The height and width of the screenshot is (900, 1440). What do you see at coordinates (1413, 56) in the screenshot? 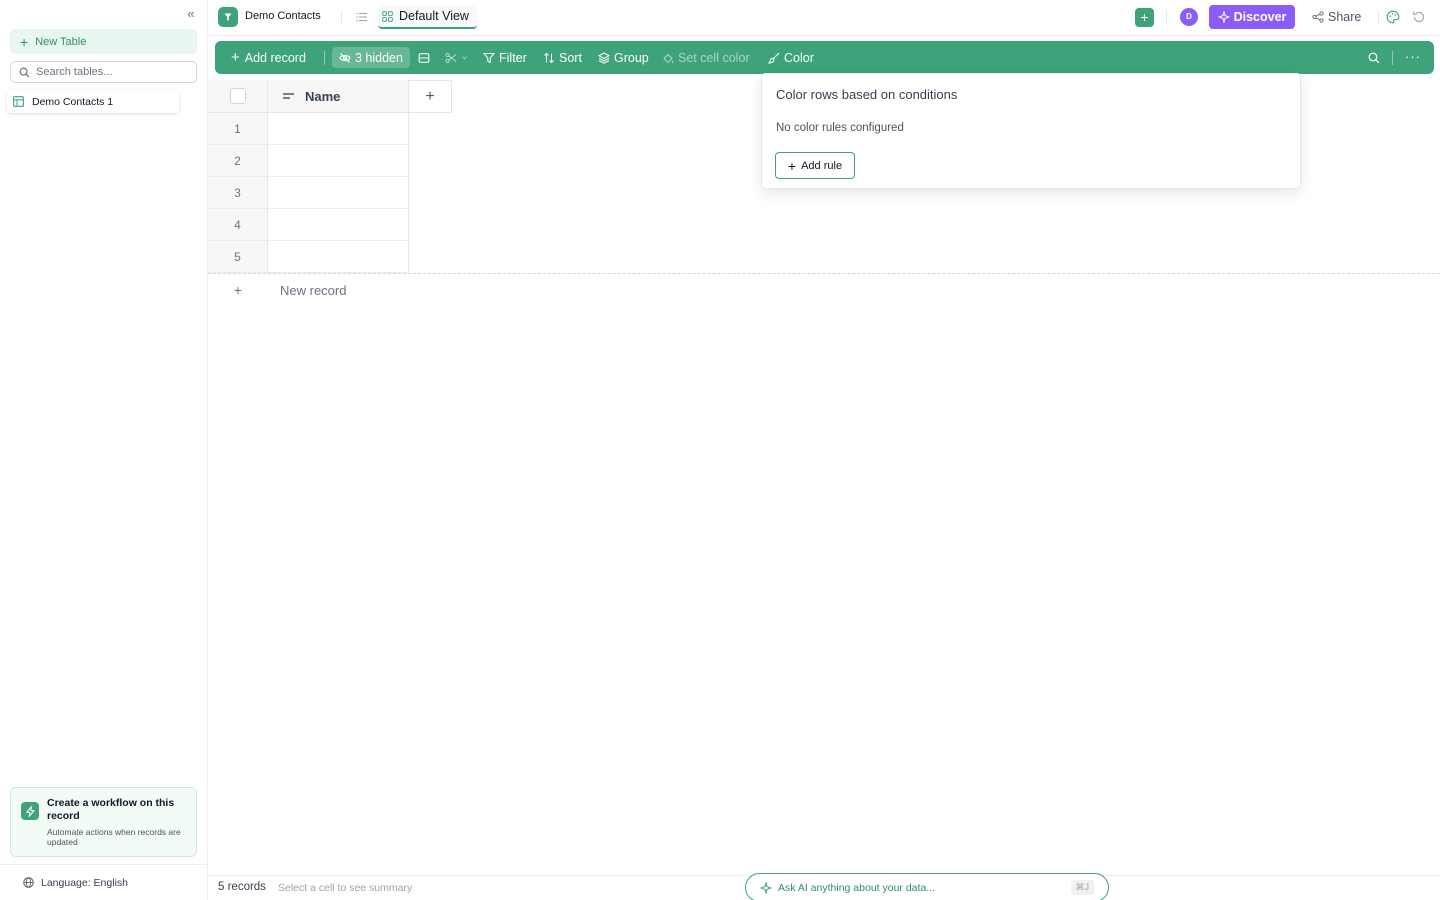
I see `more-icon: ···` at bounding box center [1413, 56].